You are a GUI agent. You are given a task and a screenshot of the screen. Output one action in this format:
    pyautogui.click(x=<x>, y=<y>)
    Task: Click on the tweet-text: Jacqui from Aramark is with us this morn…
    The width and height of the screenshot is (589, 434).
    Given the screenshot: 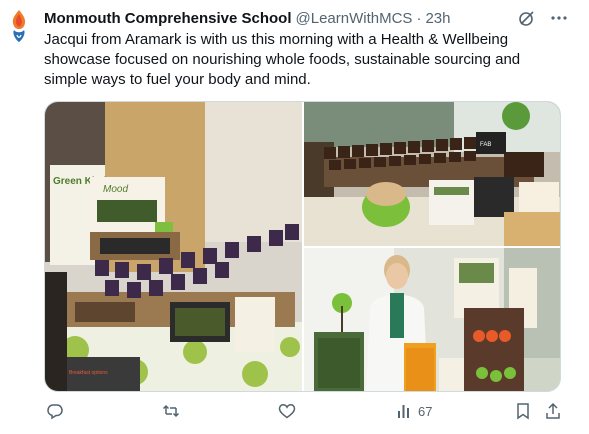 What is the action you would take?
    pyautogui.click(x=282, y=59)
    